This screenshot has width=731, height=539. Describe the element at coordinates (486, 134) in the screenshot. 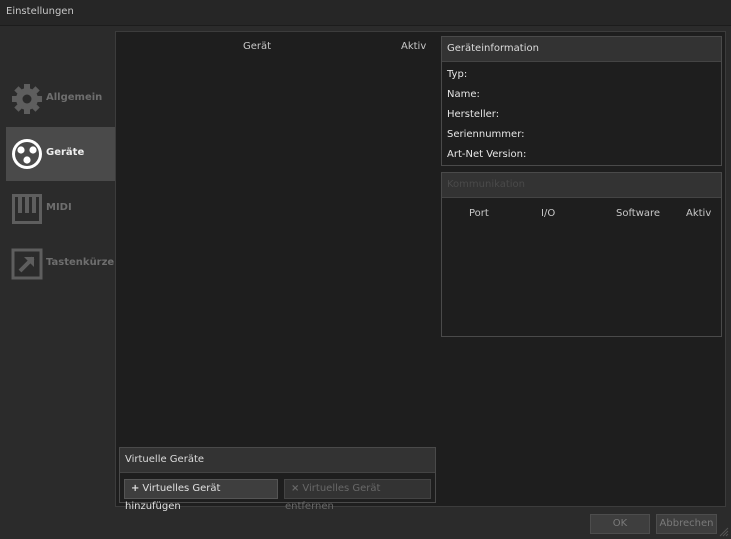

I see `info-serial-label: Seriennummer:` at that location.